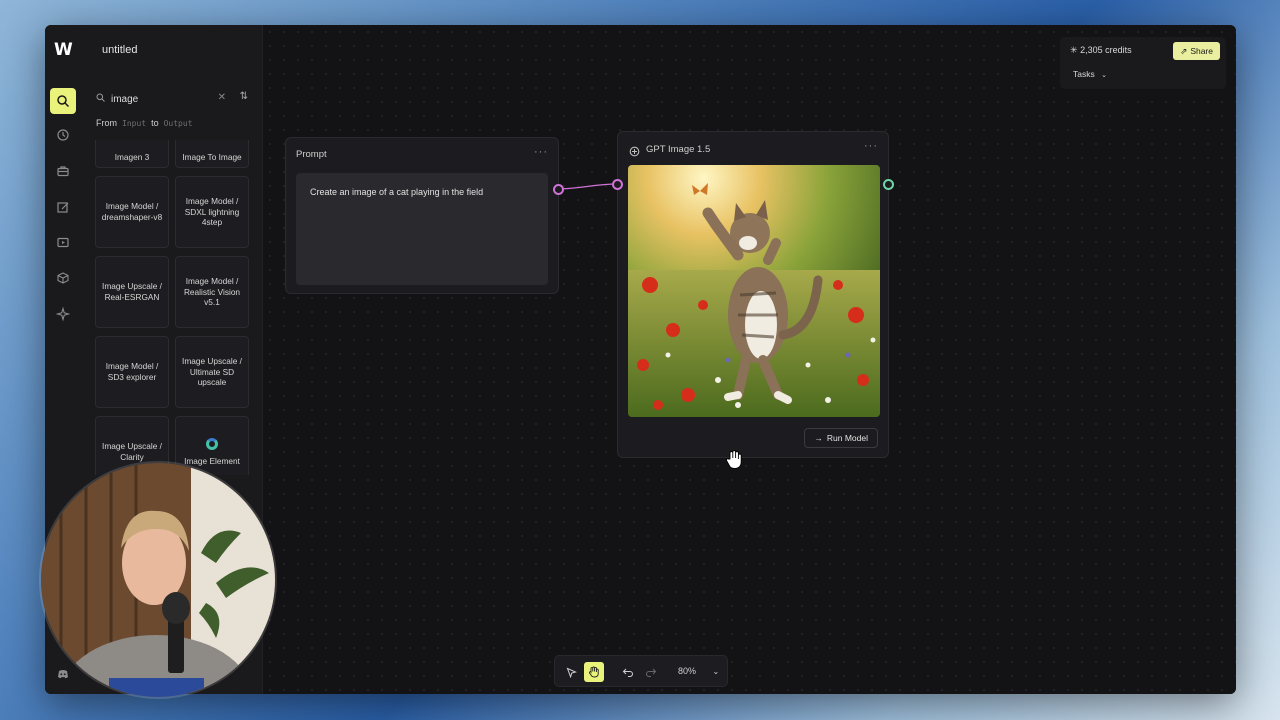  I want to click on redo-icon, so click(651, 672).